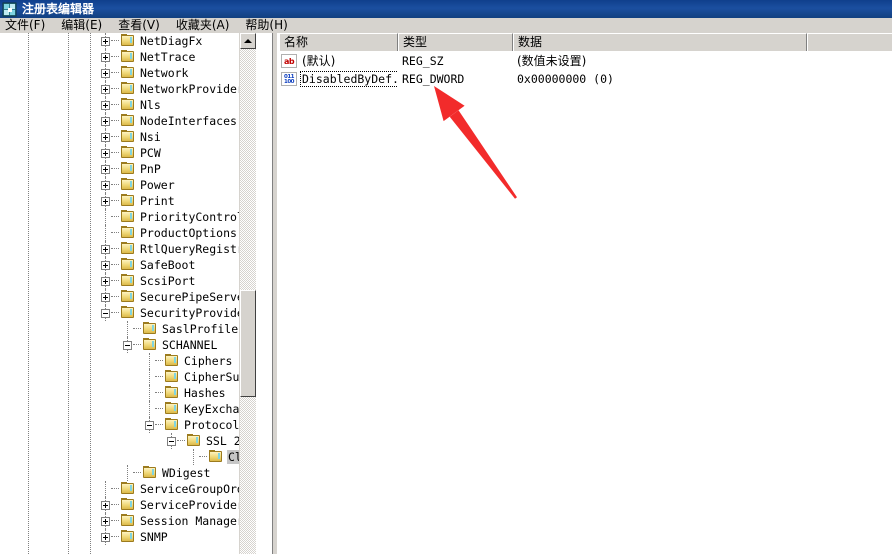  I want to click on tree-node-label: Power, so click(157, 185).